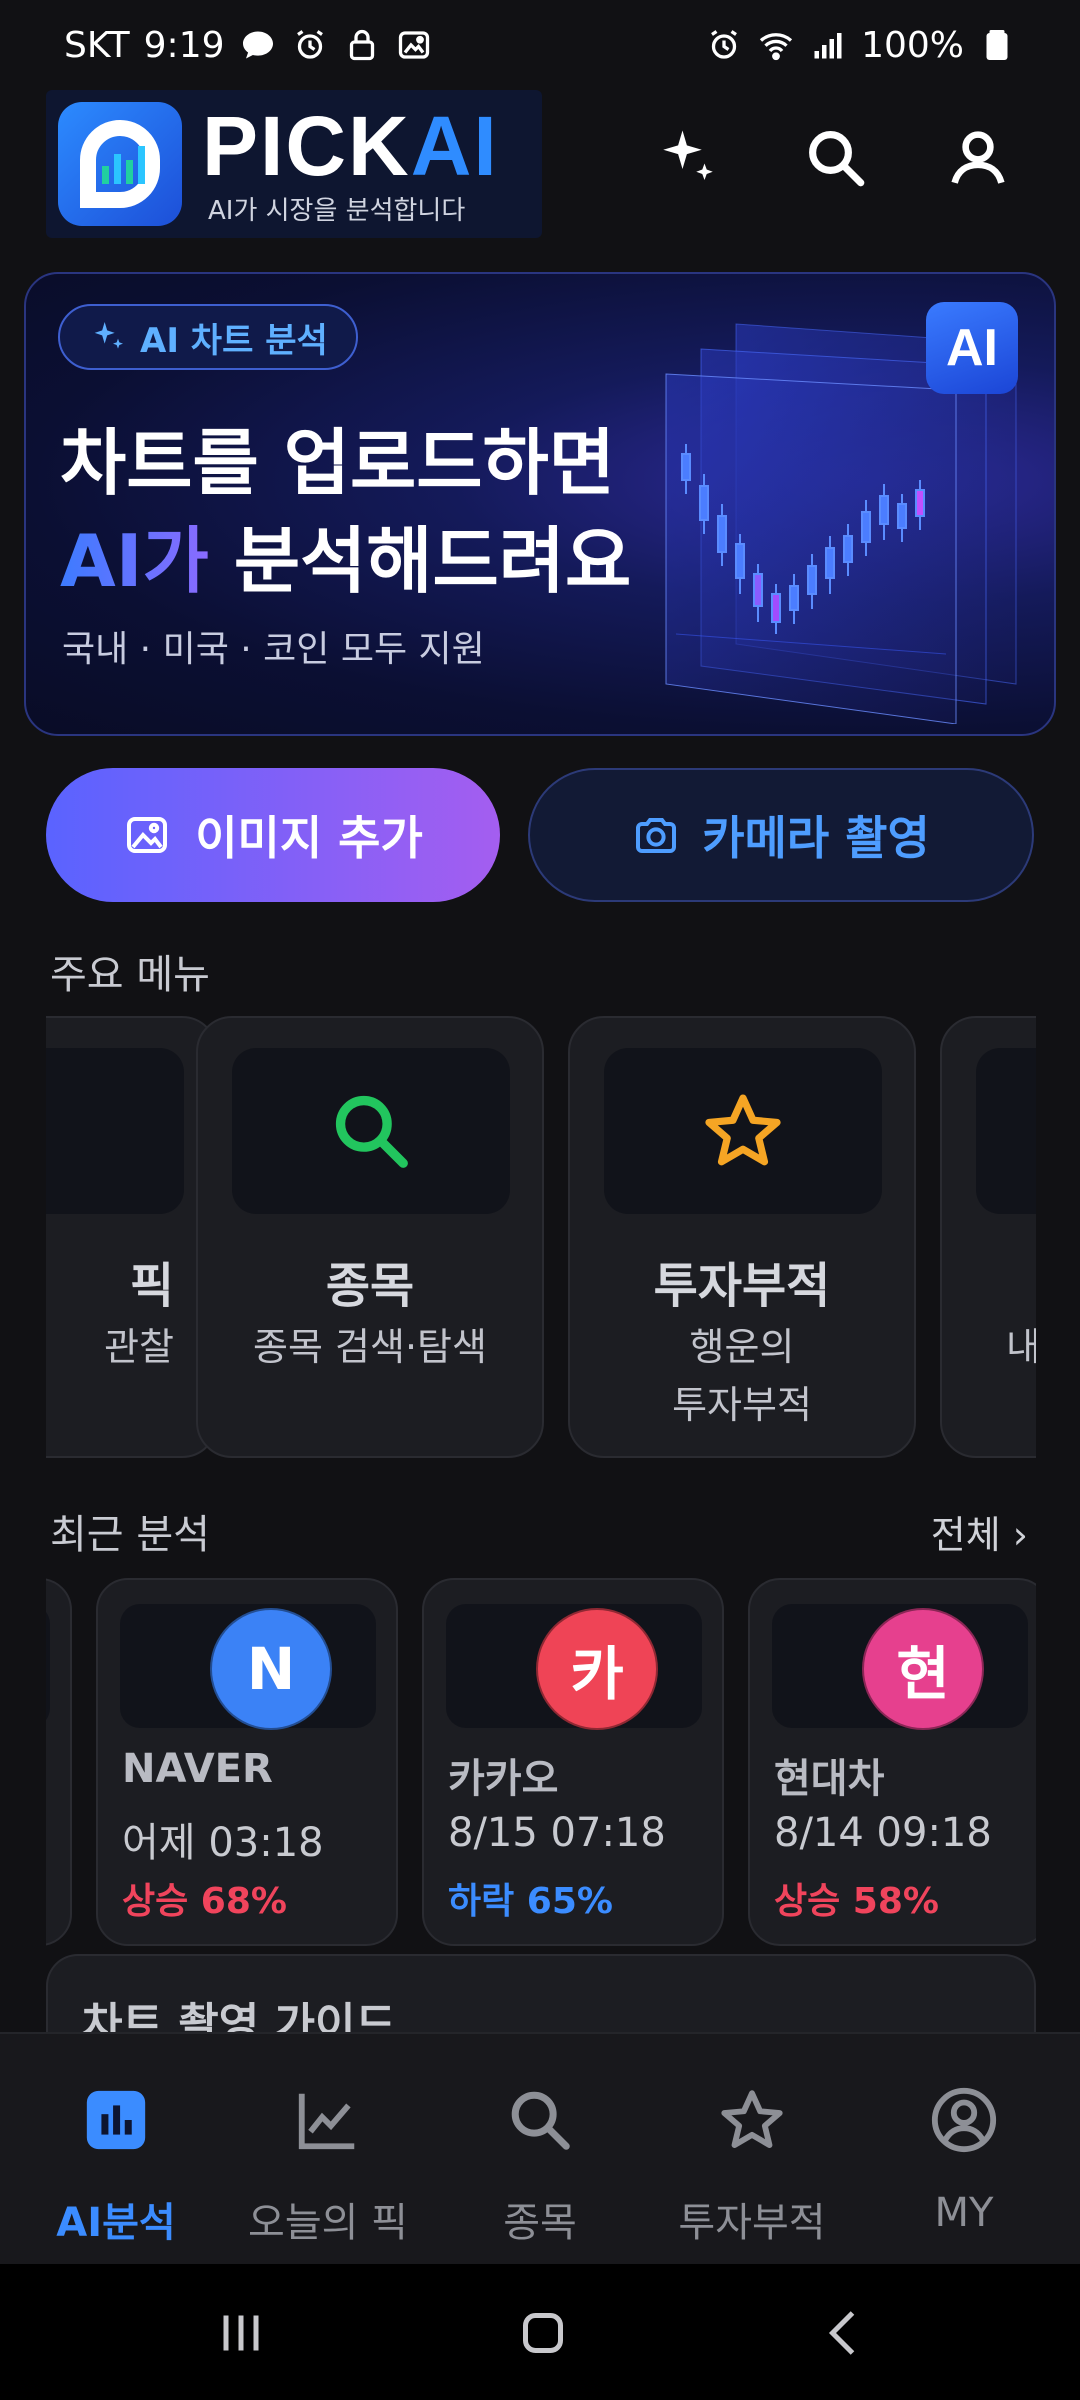  I want to click on menu-card-desc: 행운의 투자부적, so click(742, 1376).